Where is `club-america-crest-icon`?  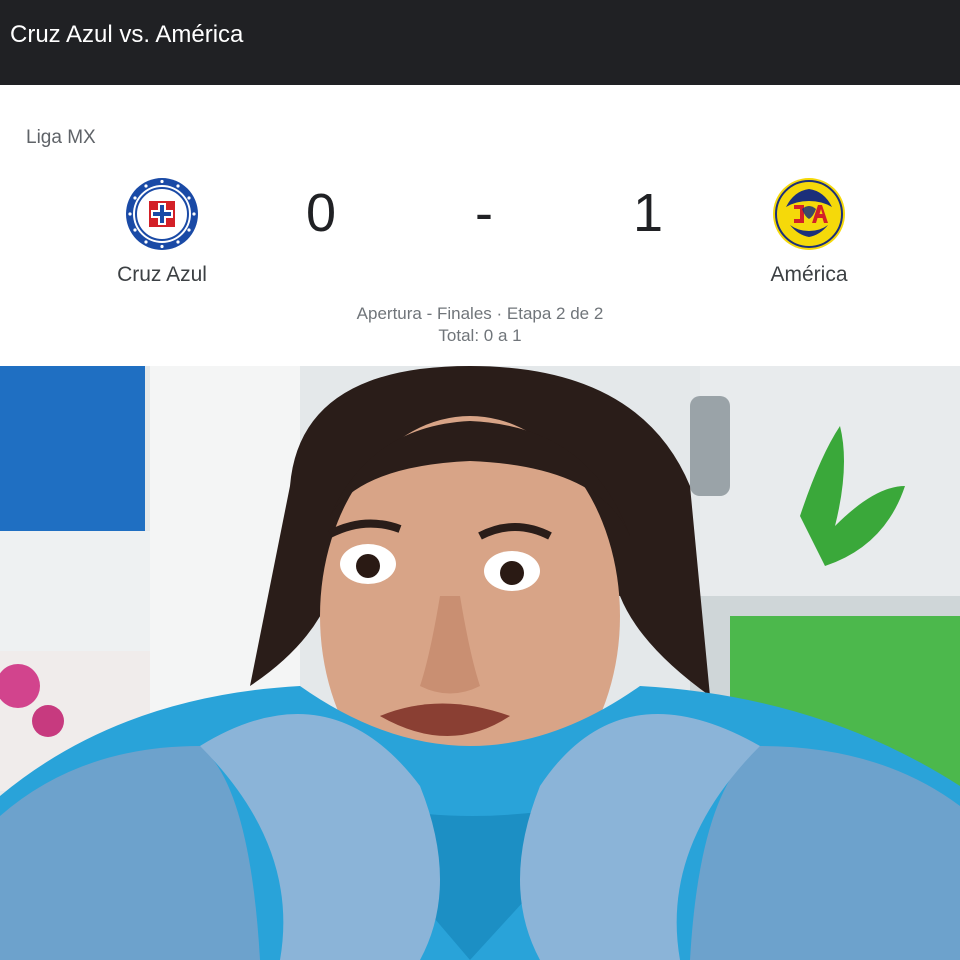 club-america-crest-icon is located at coordinates (809, 214).